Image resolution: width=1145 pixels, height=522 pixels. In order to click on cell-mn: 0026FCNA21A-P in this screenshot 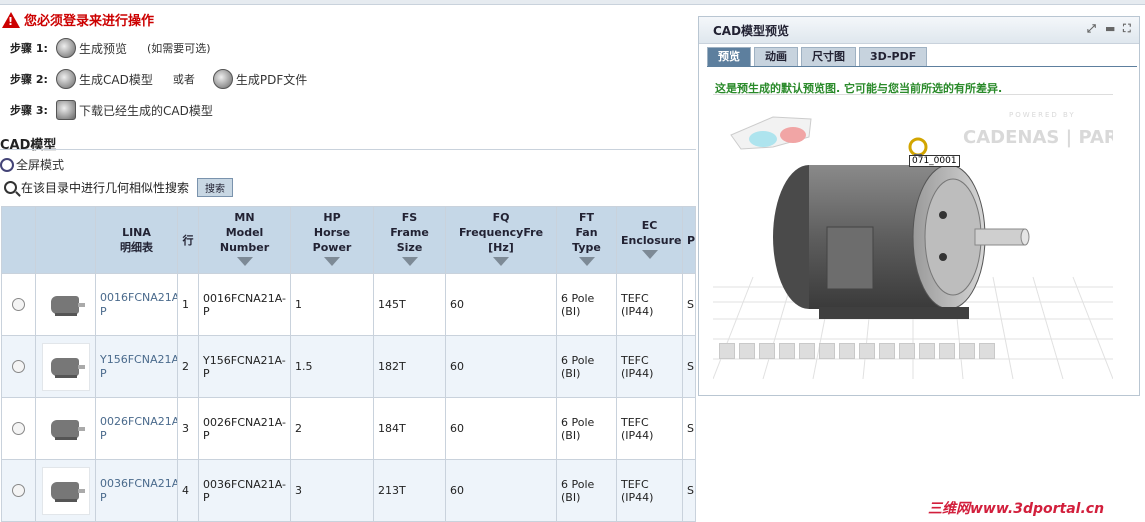, I will do `click(244, 428)`.